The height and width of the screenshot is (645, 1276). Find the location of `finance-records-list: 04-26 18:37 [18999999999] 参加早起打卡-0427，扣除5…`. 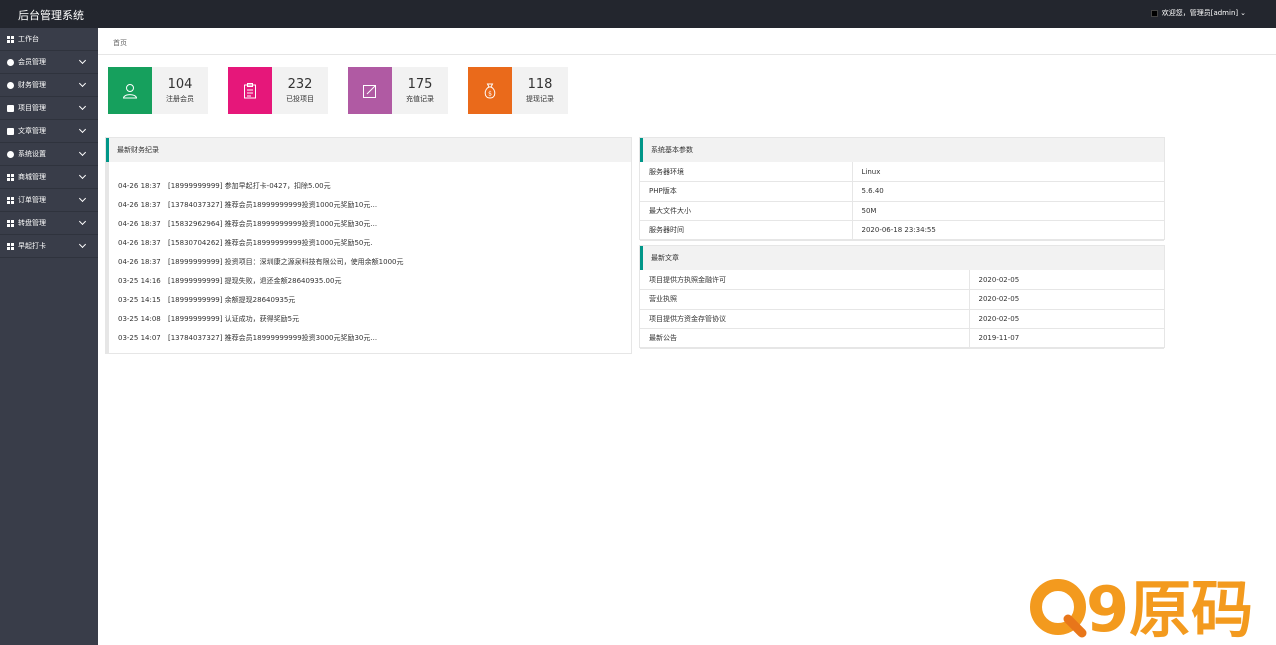

finance-records-list: 04-26 18:37 [18999999999] 参加早起打卡-0427，扣除5… is located at coordinates (368, 258).